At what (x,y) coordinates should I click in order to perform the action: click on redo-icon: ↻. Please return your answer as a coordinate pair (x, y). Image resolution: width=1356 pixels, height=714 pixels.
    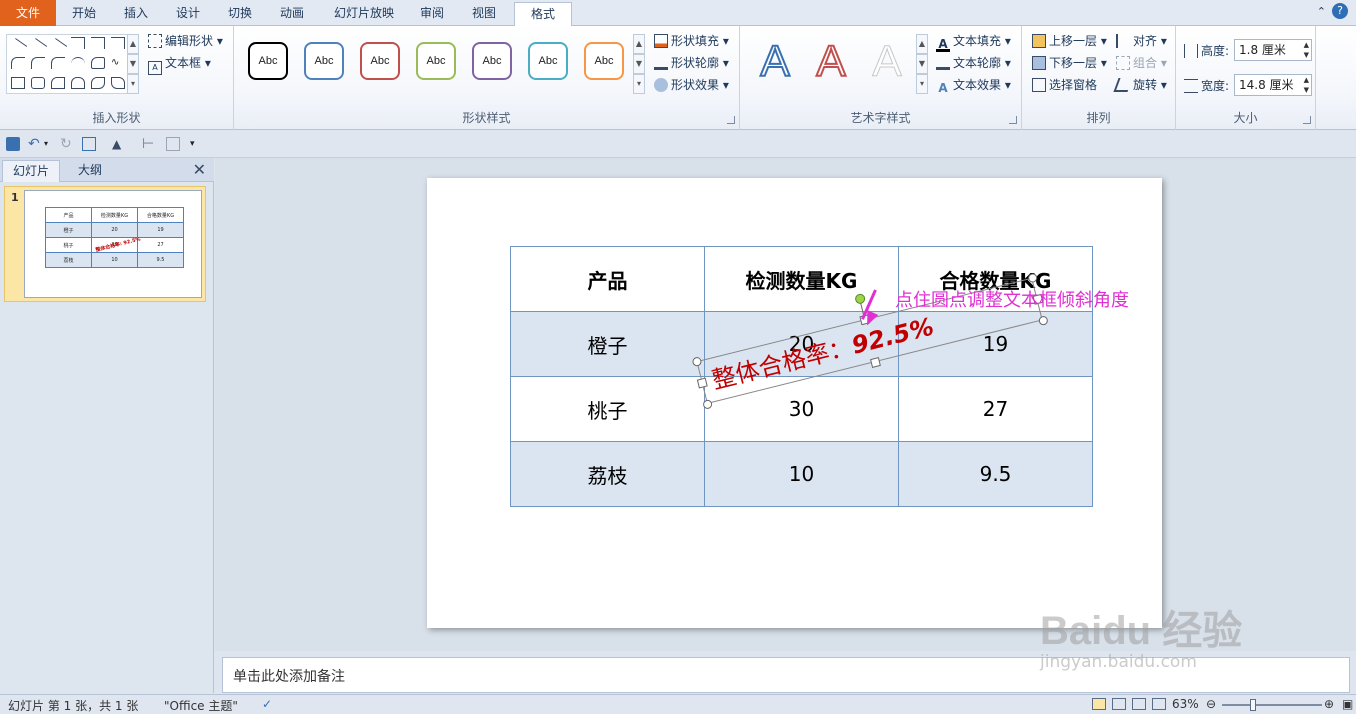
    Looking at the image, I should click on (67, 144).